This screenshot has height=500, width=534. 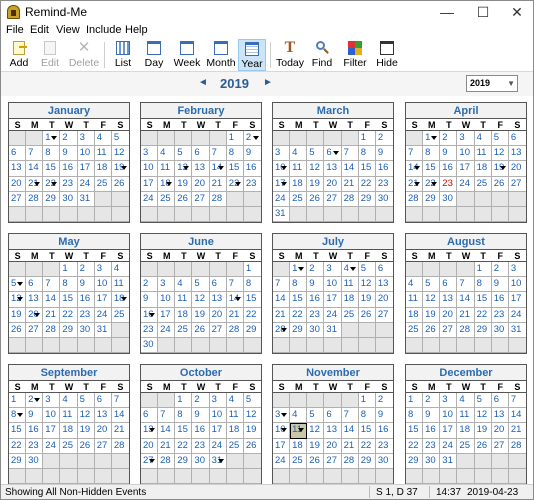 What do you see at coordinates (268, 82) in the screenshot?
I see `next-year-button: ►` at bounding box center [268, 82].